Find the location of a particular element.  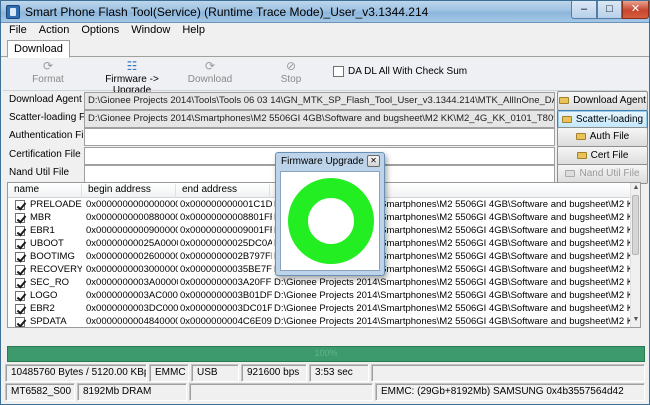

firmware-upgrade-dialog: Firmware Upgrade ... ✕ is located at coordinates (330, 214).